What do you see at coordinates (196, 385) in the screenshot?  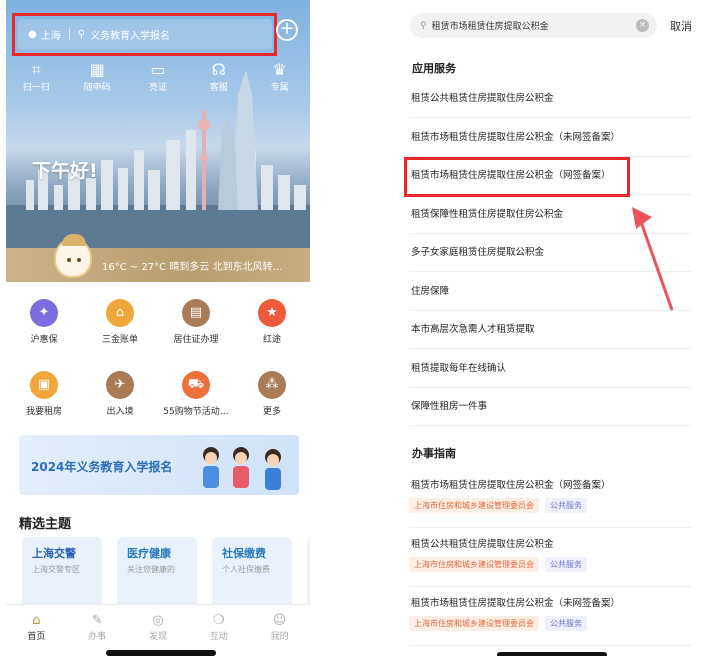 I see `cart-icon: ⛟` at bounding box center [196, 385].